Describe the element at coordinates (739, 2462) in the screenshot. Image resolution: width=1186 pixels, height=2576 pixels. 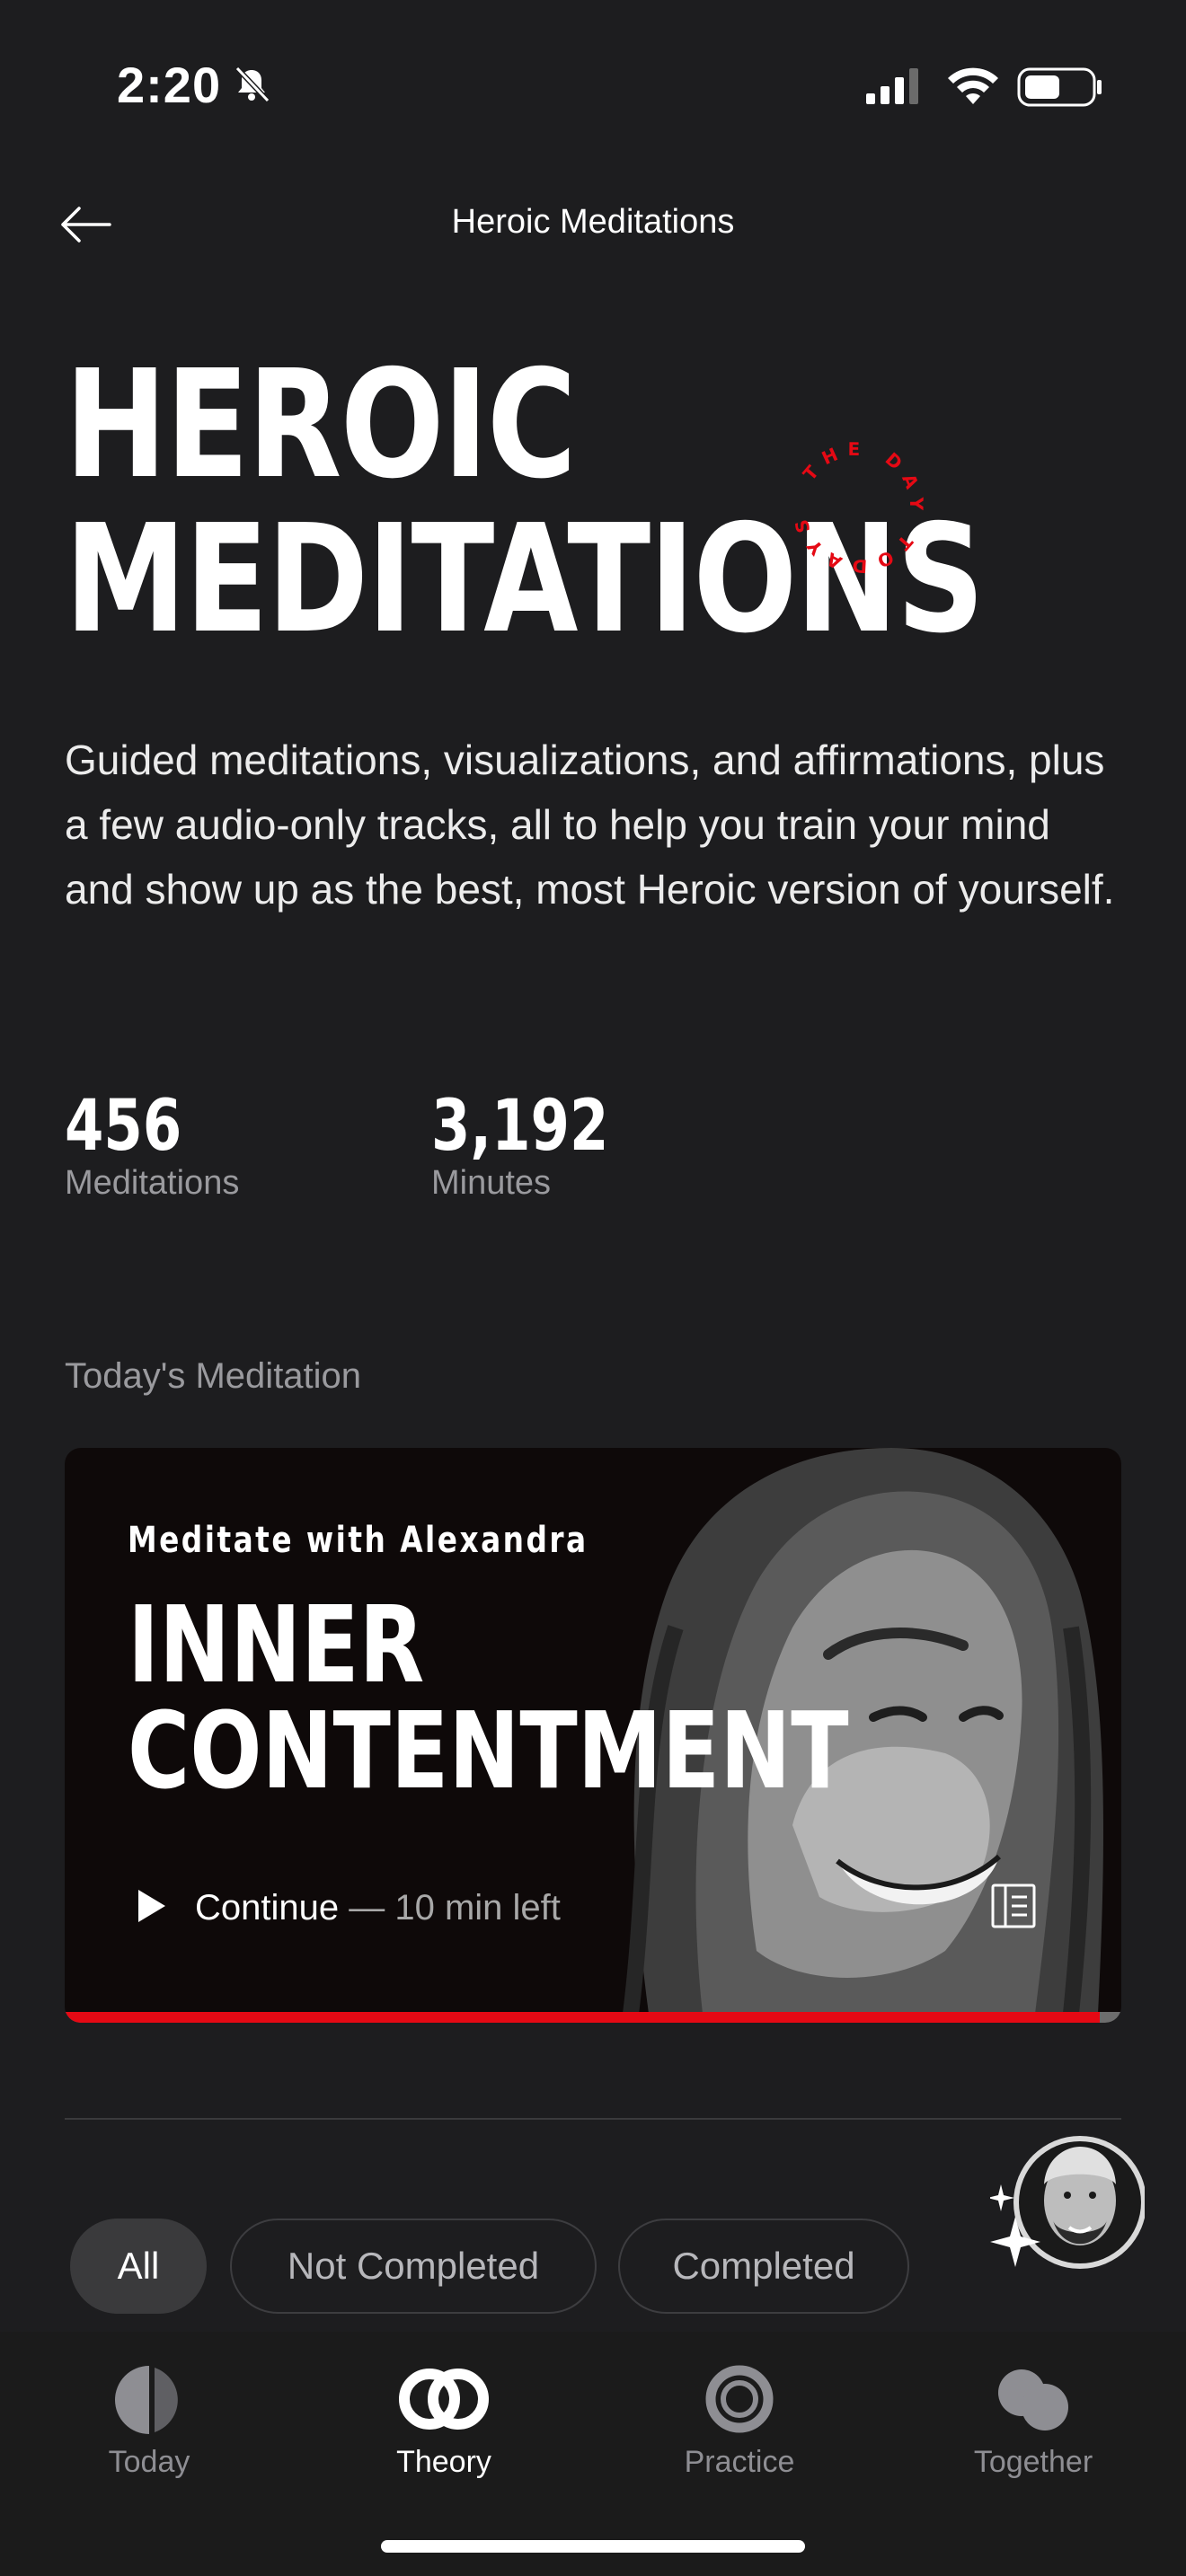
I see `tab-label: Practice` at that location.